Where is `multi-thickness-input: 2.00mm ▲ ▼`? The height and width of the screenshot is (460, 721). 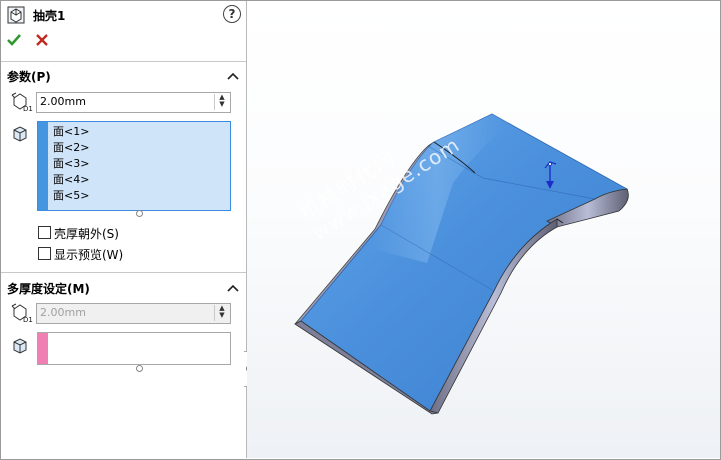 multi-thickness-input: 2.00mm ▲ ▼ is located at coordinates (133, 313).